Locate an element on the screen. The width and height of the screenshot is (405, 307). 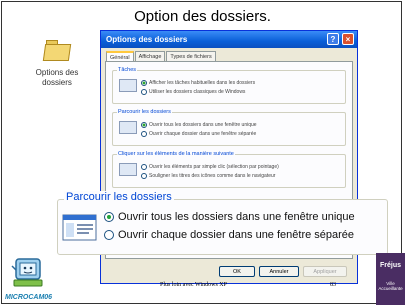
help-button: ? is located at coordinates (333, 39).